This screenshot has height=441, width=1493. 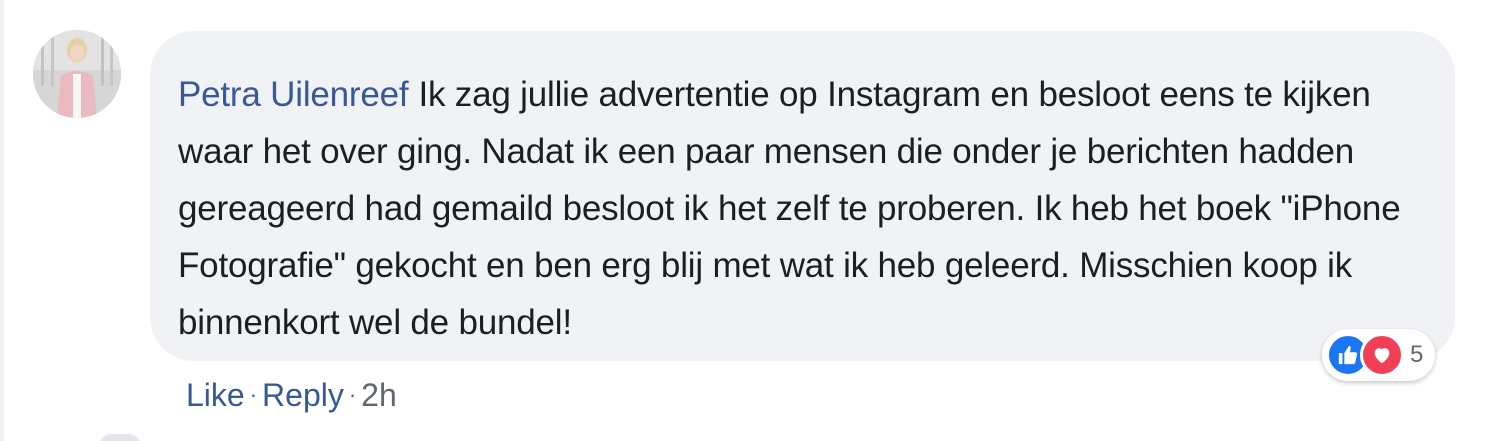 I want to click on reactions-summary: 5, so click(x=1379, y=355).